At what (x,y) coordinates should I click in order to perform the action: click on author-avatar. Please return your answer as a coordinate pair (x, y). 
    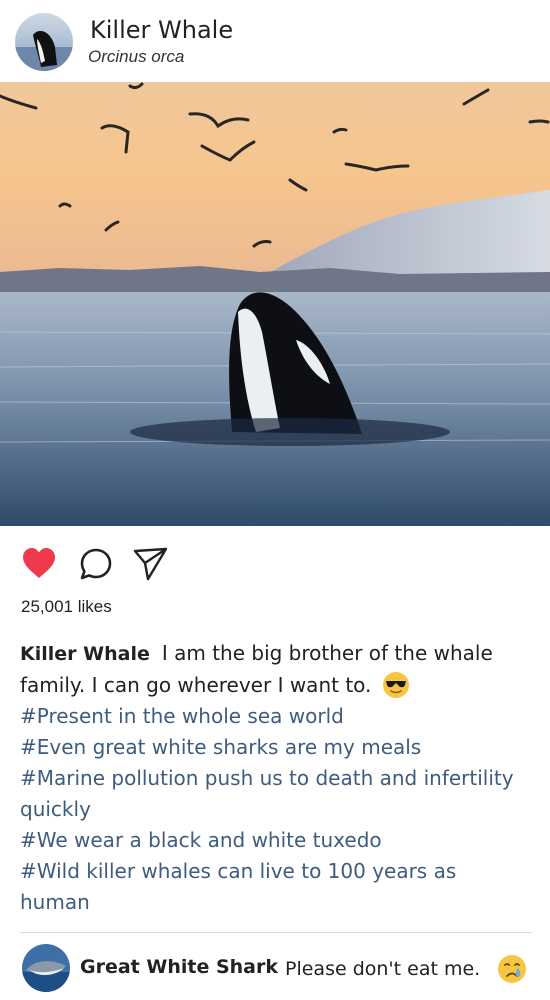
    Looking at the image, I should click on (44, 42).